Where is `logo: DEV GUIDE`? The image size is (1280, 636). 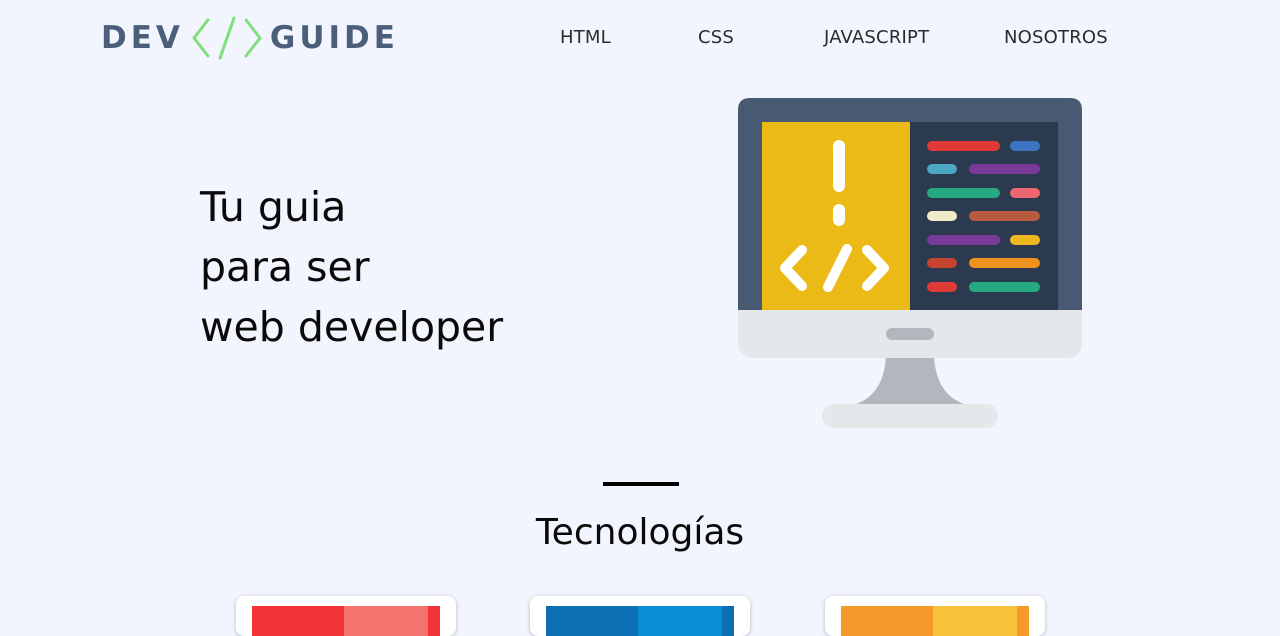 logo: DEV GUIDE is located at coordinates (250, 38).